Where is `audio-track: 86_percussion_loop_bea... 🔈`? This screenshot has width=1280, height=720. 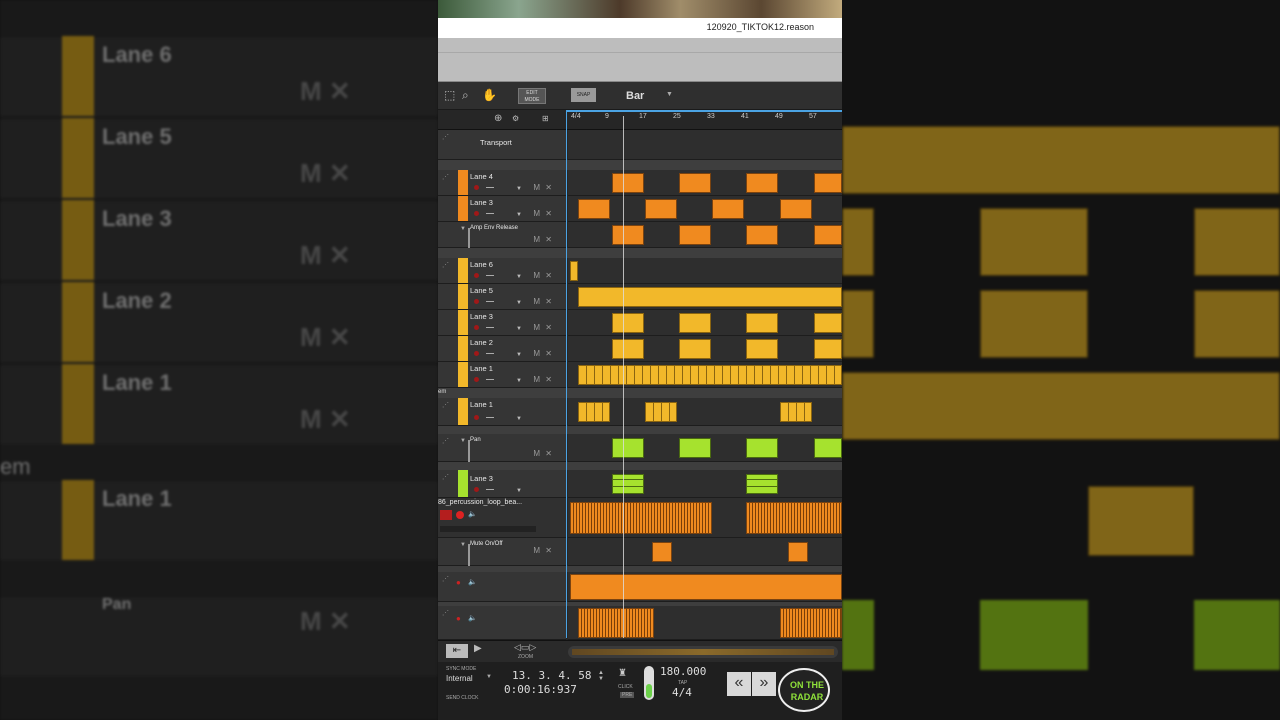 audio-track: 86_percussion_loop_bea... 🔈 is located at coordinates (640, 518).